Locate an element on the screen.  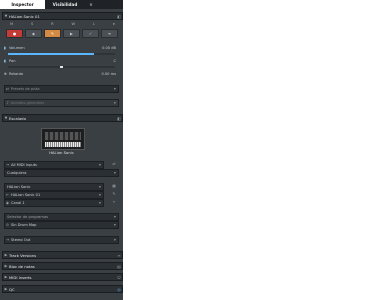
instrument-keyboard-graphic is located at coordinates (63, 144).